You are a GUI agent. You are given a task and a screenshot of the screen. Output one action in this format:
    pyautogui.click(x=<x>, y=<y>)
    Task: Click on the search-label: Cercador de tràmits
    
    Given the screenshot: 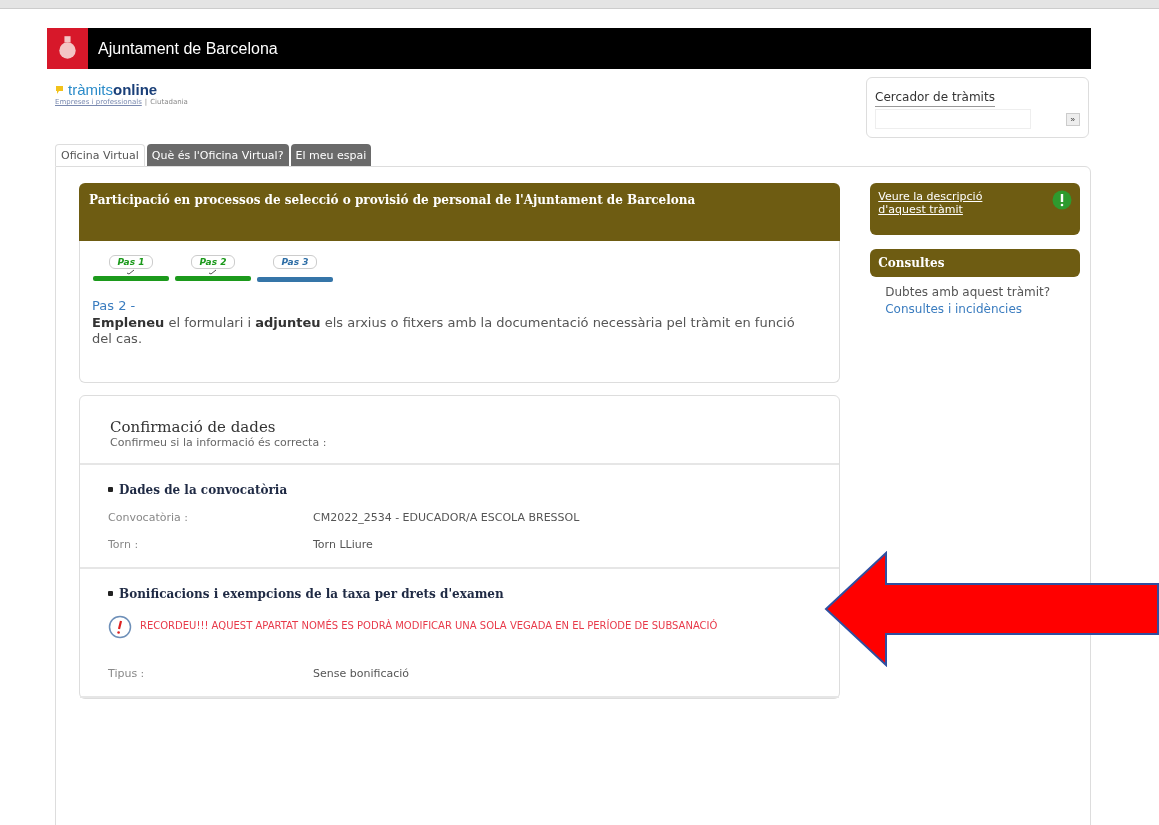 What is the action you would take?
    pyautogui.click(x=935, y=98)
    